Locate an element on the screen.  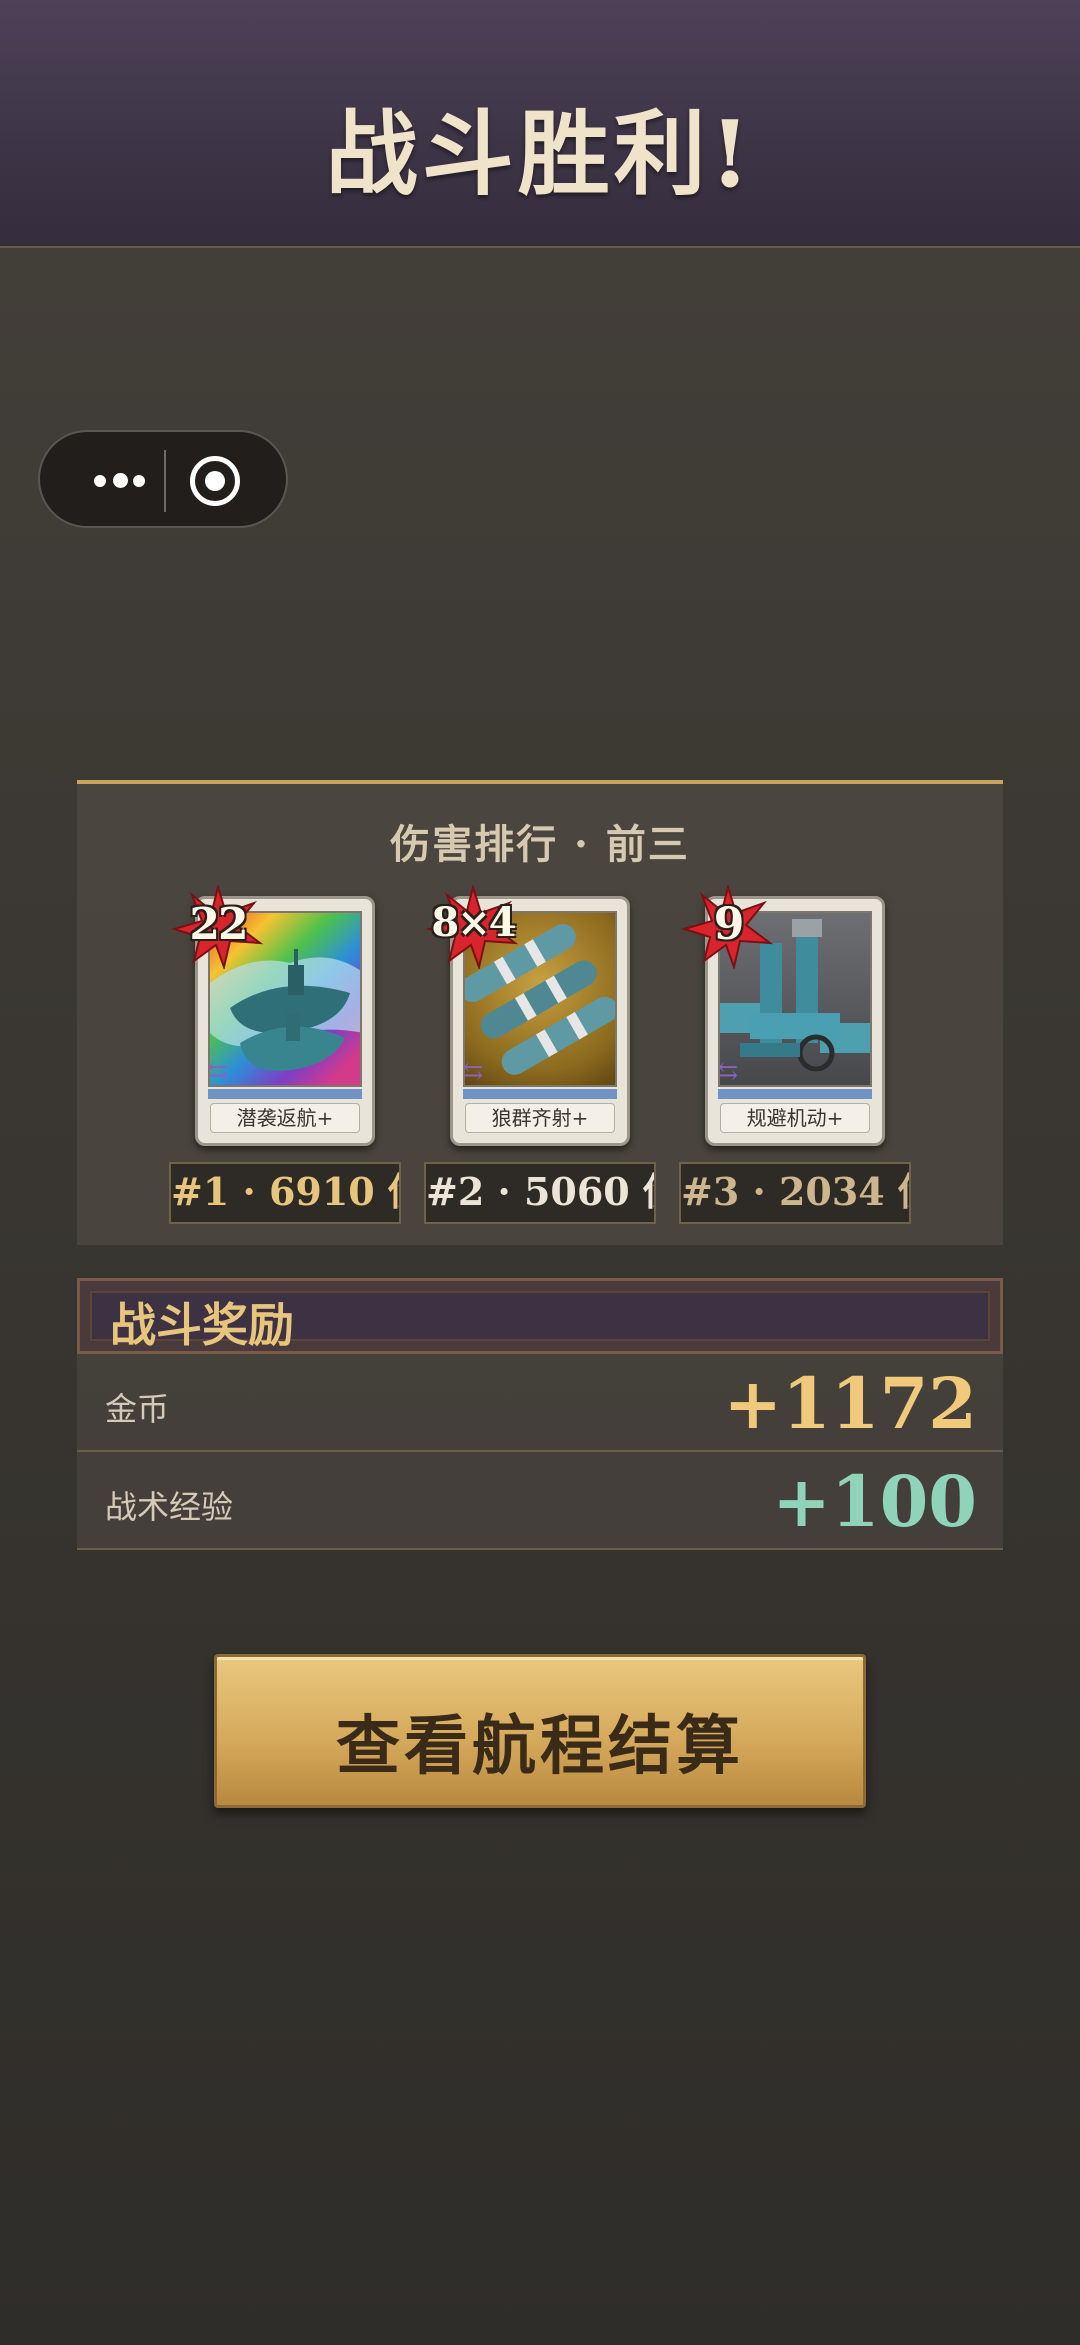
card-cost: 9 is located at coordinates (729, 924).